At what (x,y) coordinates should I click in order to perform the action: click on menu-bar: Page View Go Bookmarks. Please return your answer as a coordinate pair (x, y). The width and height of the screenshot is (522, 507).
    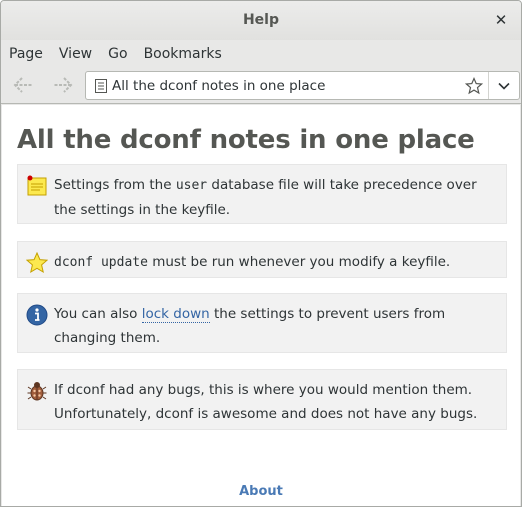
    Looking at the image, I should click on (261, 54).